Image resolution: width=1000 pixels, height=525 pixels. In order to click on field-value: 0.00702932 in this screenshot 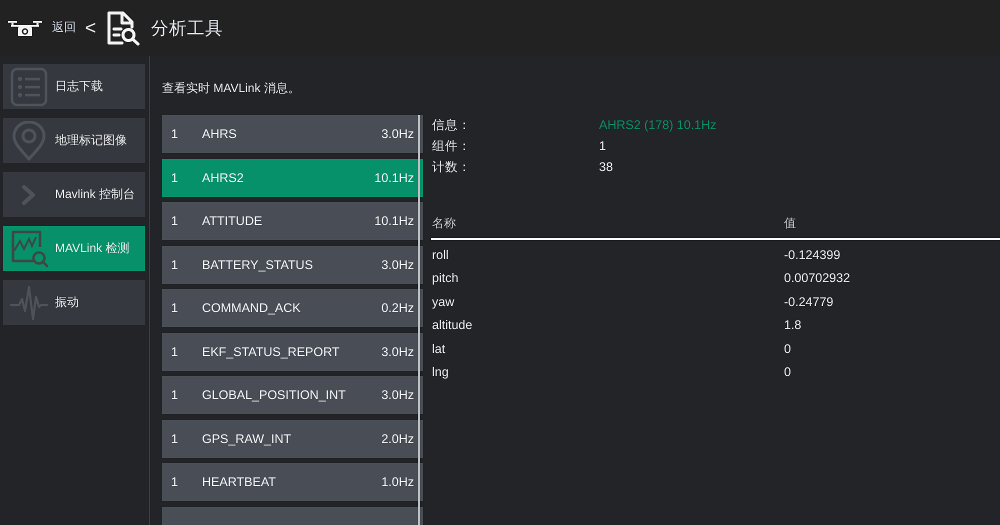, I will do `click(817, 278)`.